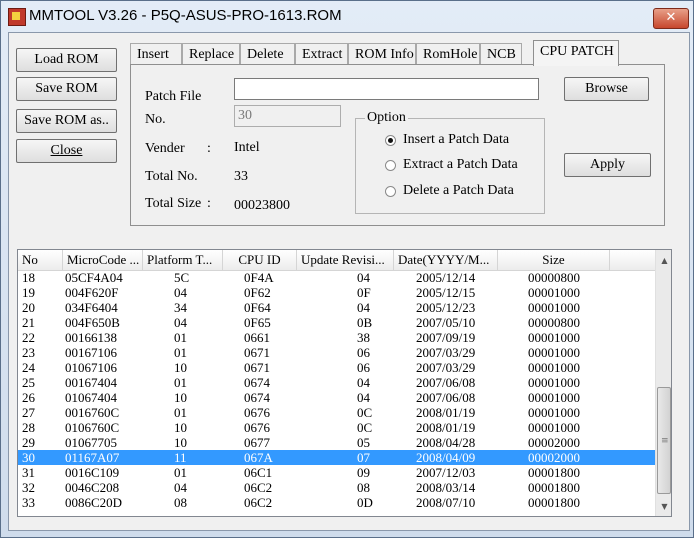 The width and height of the screenshot is (694, 538). What do you see at coordinates (91, 382) in the screenshot?
I see `cell-microcode: 00167404` at bounding box center [91, 382].